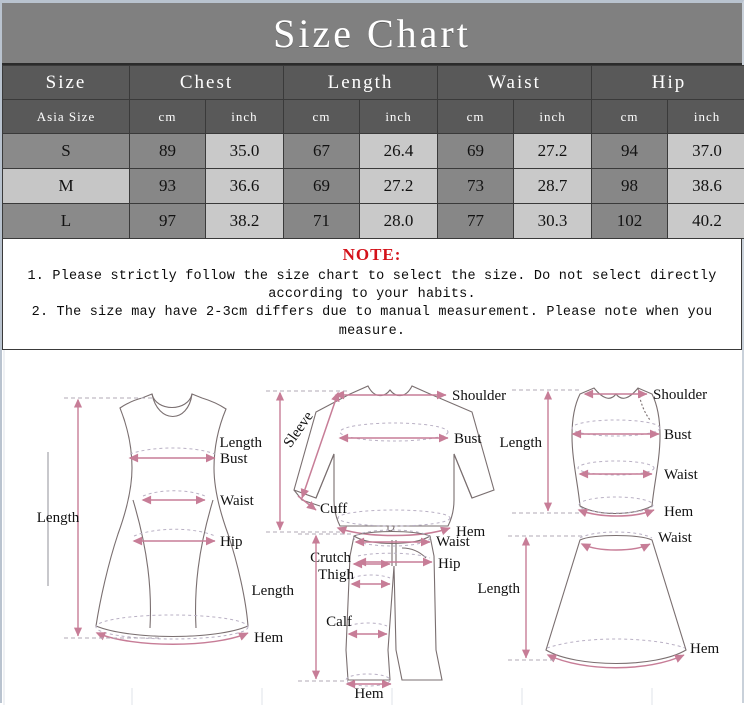  I want to click on cell-waist-cm: 77, so click(476, 221).